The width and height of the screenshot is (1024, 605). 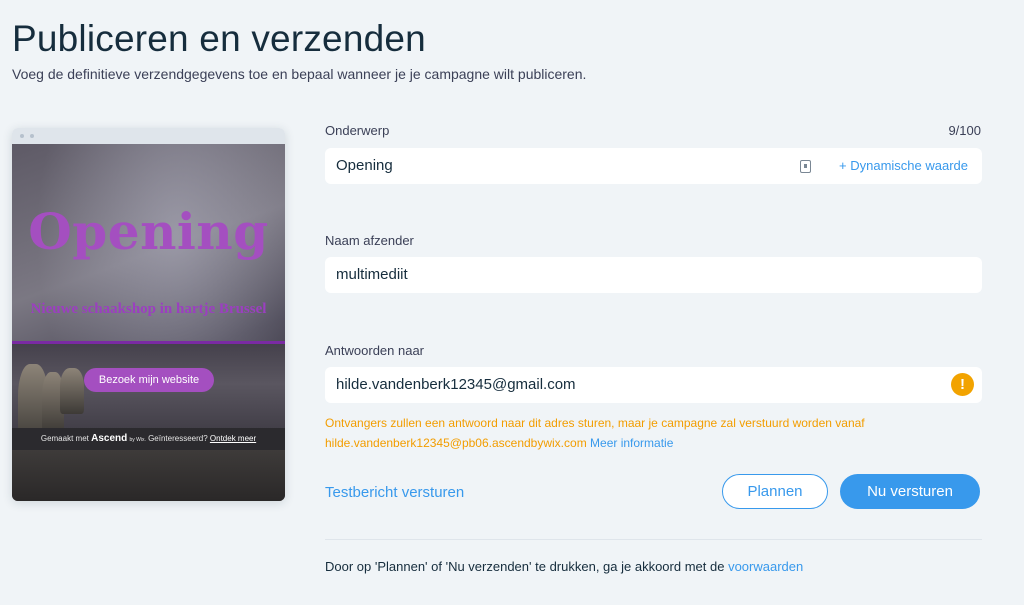 I want to click on preview-lower-image, so click(x=148, y=475).